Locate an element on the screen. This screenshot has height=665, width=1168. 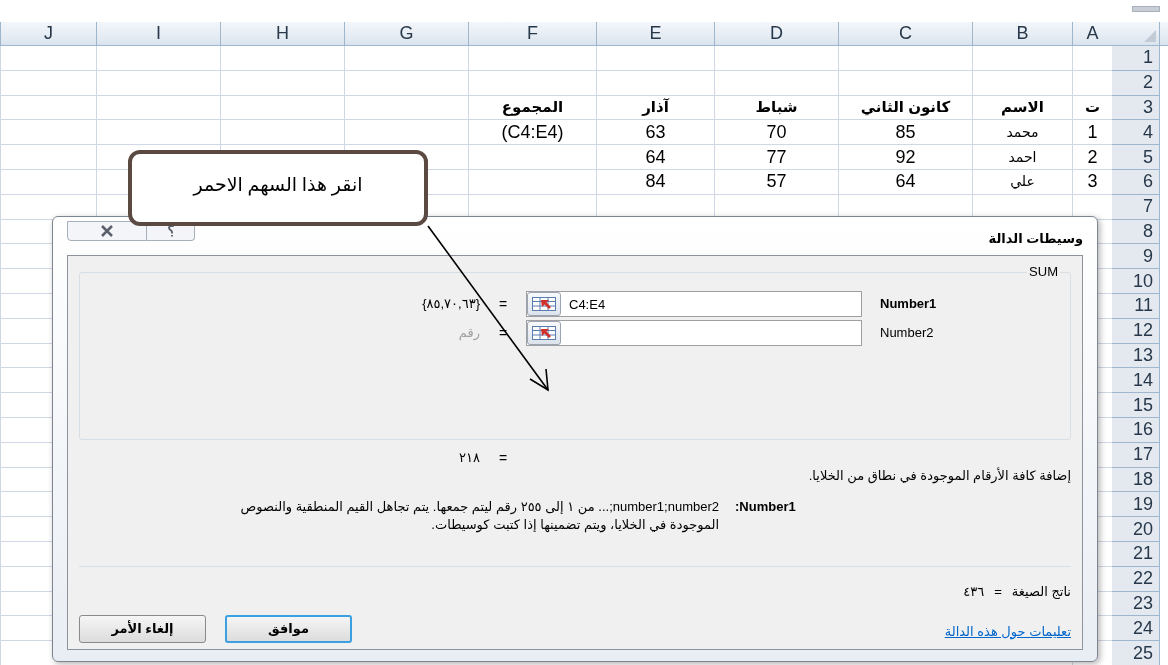
table-cell: 2 is located at coordinates (1092, 157).